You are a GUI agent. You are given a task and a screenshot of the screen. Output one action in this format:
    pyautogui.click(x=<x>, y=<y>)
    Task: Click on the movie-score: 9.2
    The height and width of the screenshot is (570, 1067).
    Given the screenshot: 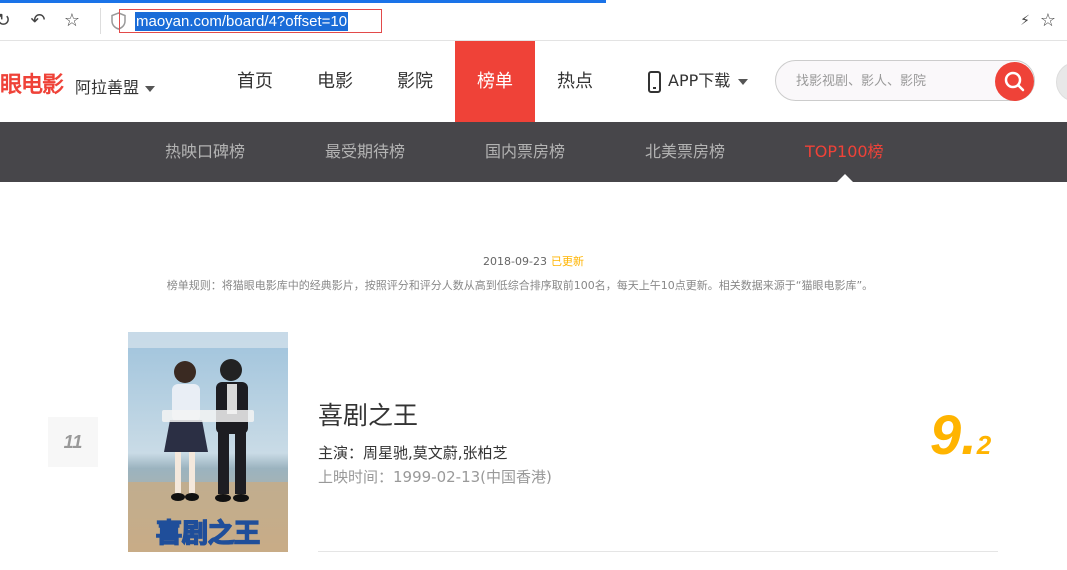 What is the action you would take?
    pyautogui.click(x=960, y=434)
    